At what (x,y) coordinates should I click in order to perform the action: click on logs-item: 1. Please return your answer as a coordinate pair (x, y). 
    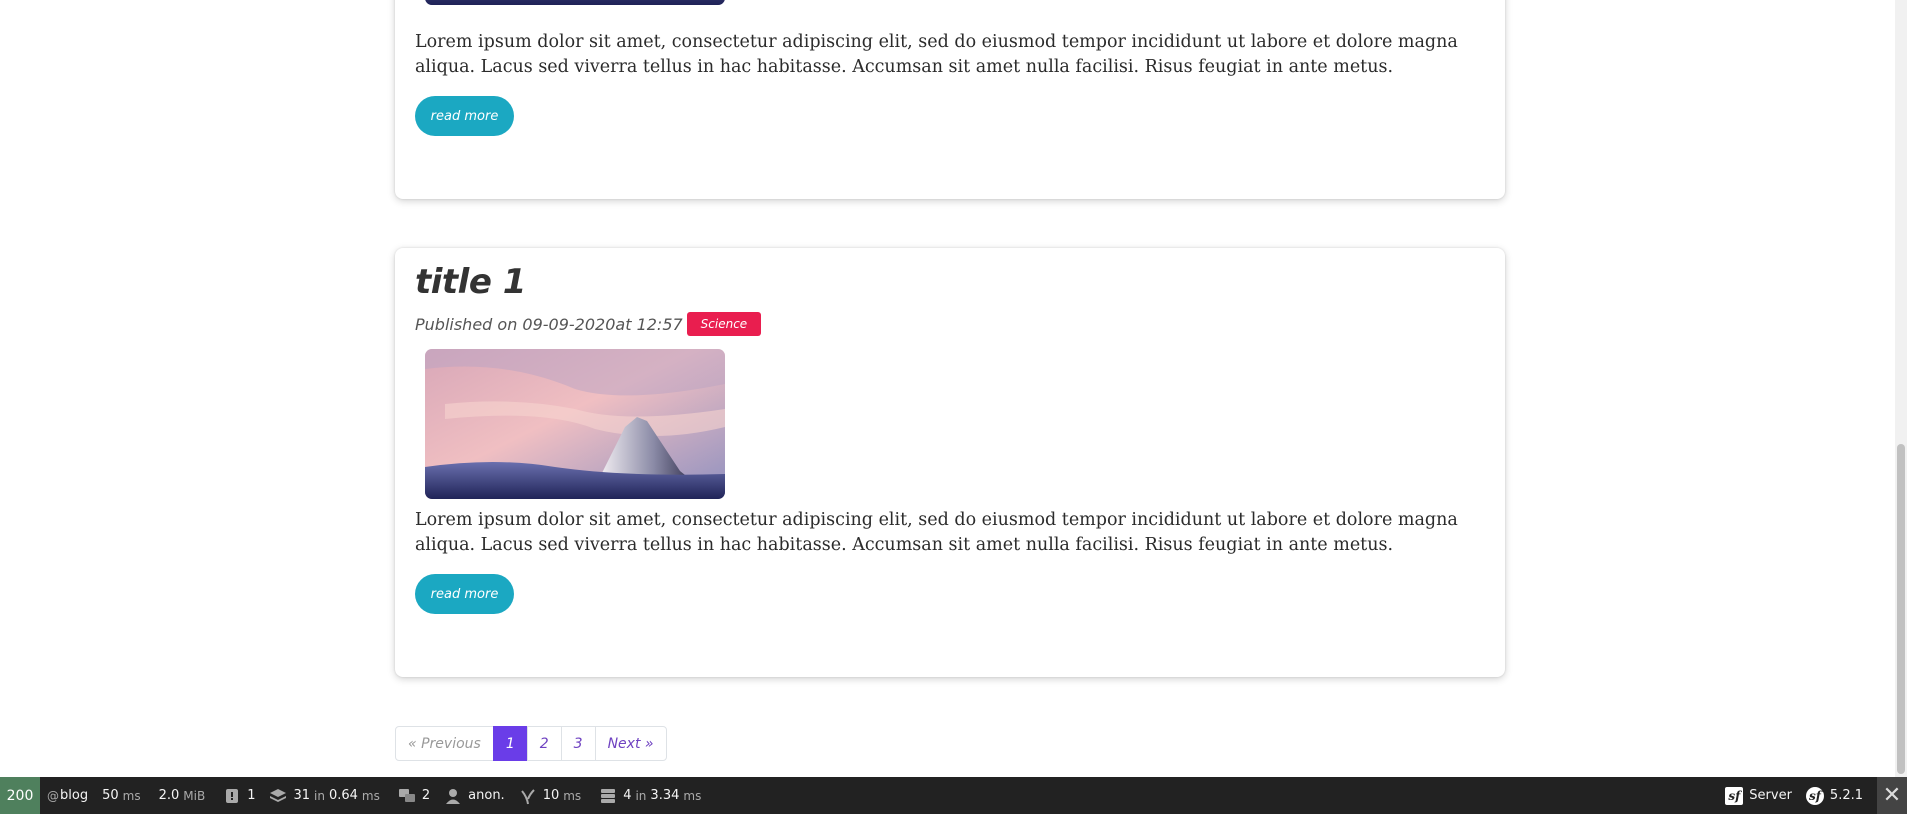
    Looking at the image, I should click on (239, 795).